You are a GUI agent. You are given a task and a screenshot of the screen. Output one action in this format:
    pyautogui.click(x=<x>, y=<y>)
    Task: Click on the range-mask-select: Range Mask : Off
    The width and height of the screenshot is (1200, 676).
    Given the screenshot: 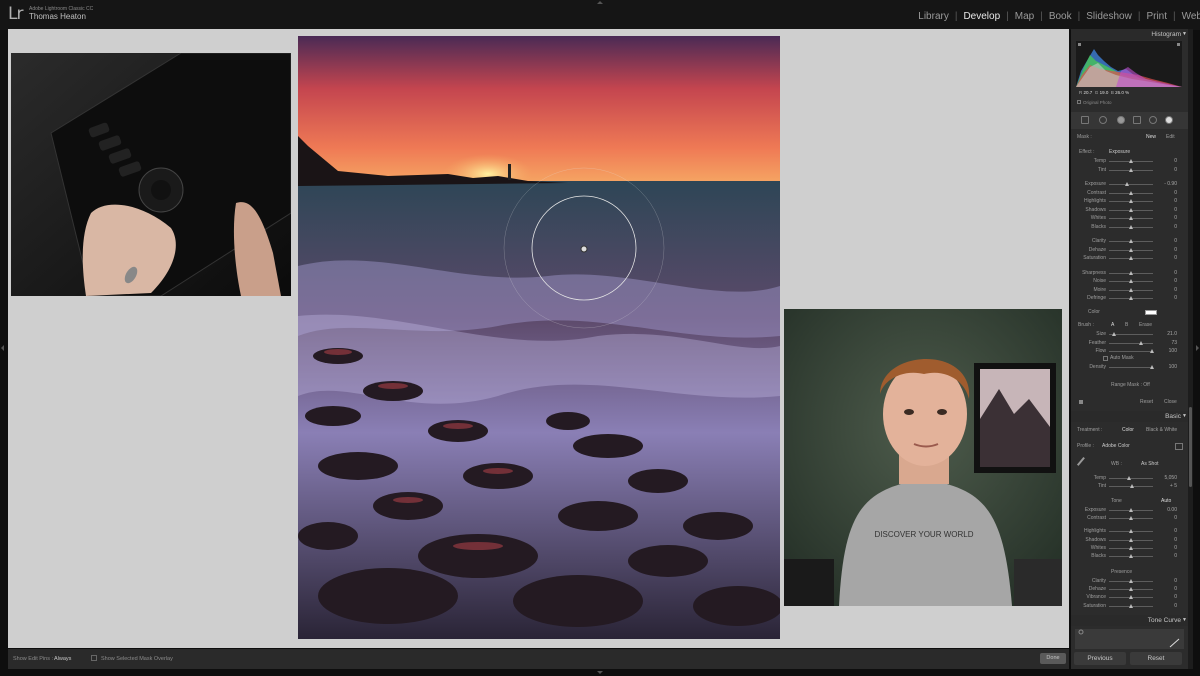 What is the action you would take?
    pyautogui.click(x=1130, y=385)
    